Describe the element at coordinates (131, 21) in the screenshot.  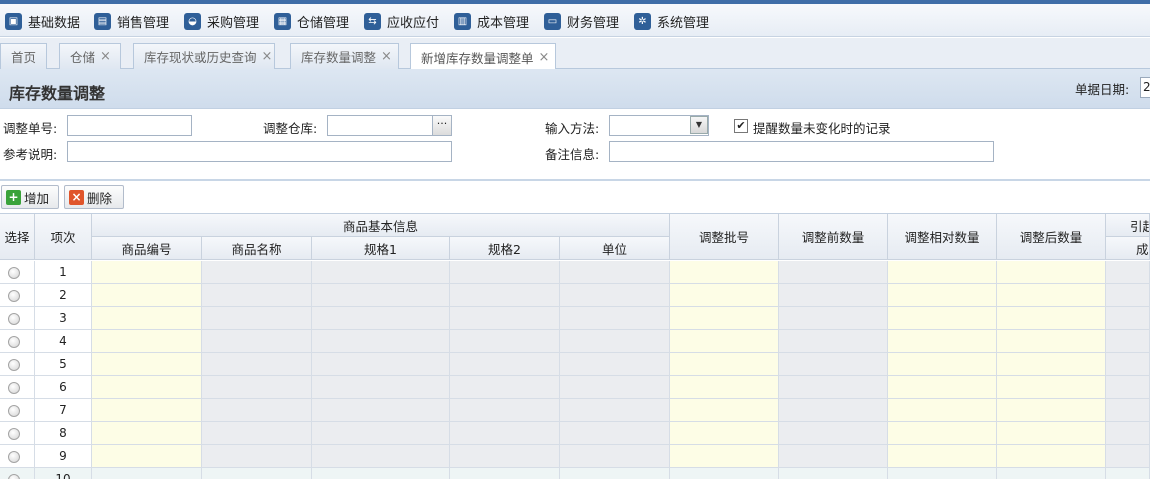
I see `menu-item-sales: ▤ 销售管理` at that location.